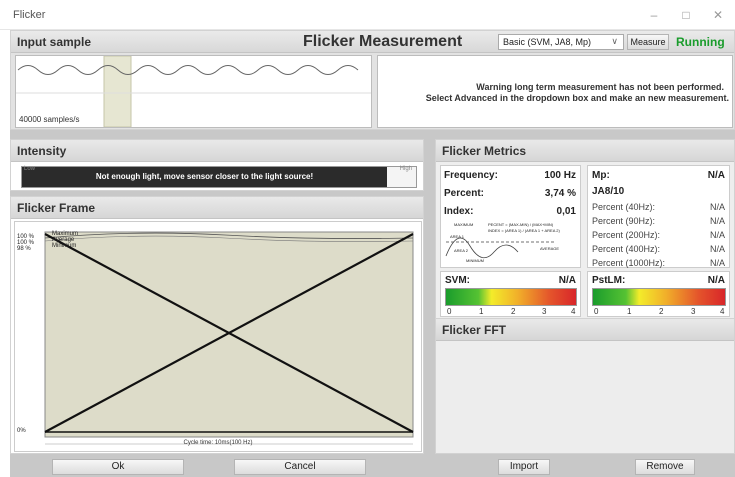 This screenshot has height=477, width=735. Describe the element at coordinates (665, 467) in the screenshot. I see `remove-button: Remove` at that location.